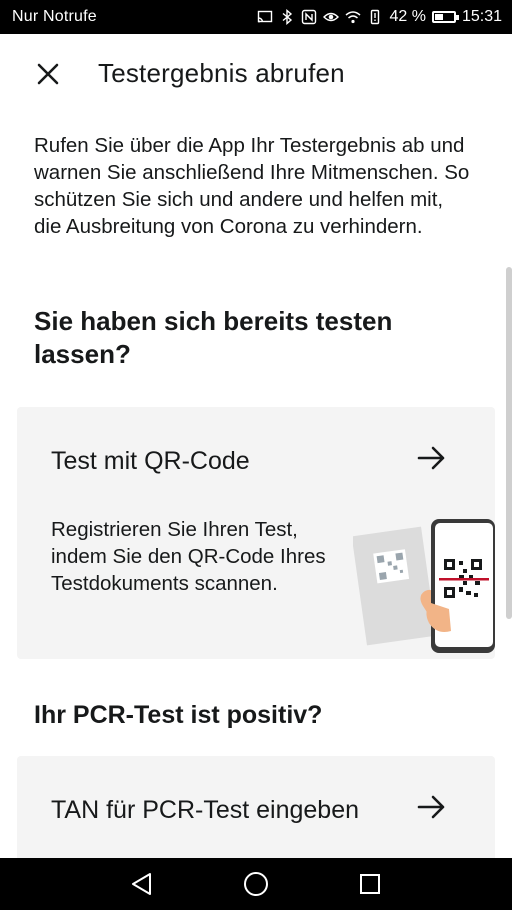 The width and height of the screenshot is (512, 910). What do you see at coordinates (353, 17) in the screenshot?
I see `wifi-icon` at bounding box center [353, 17].